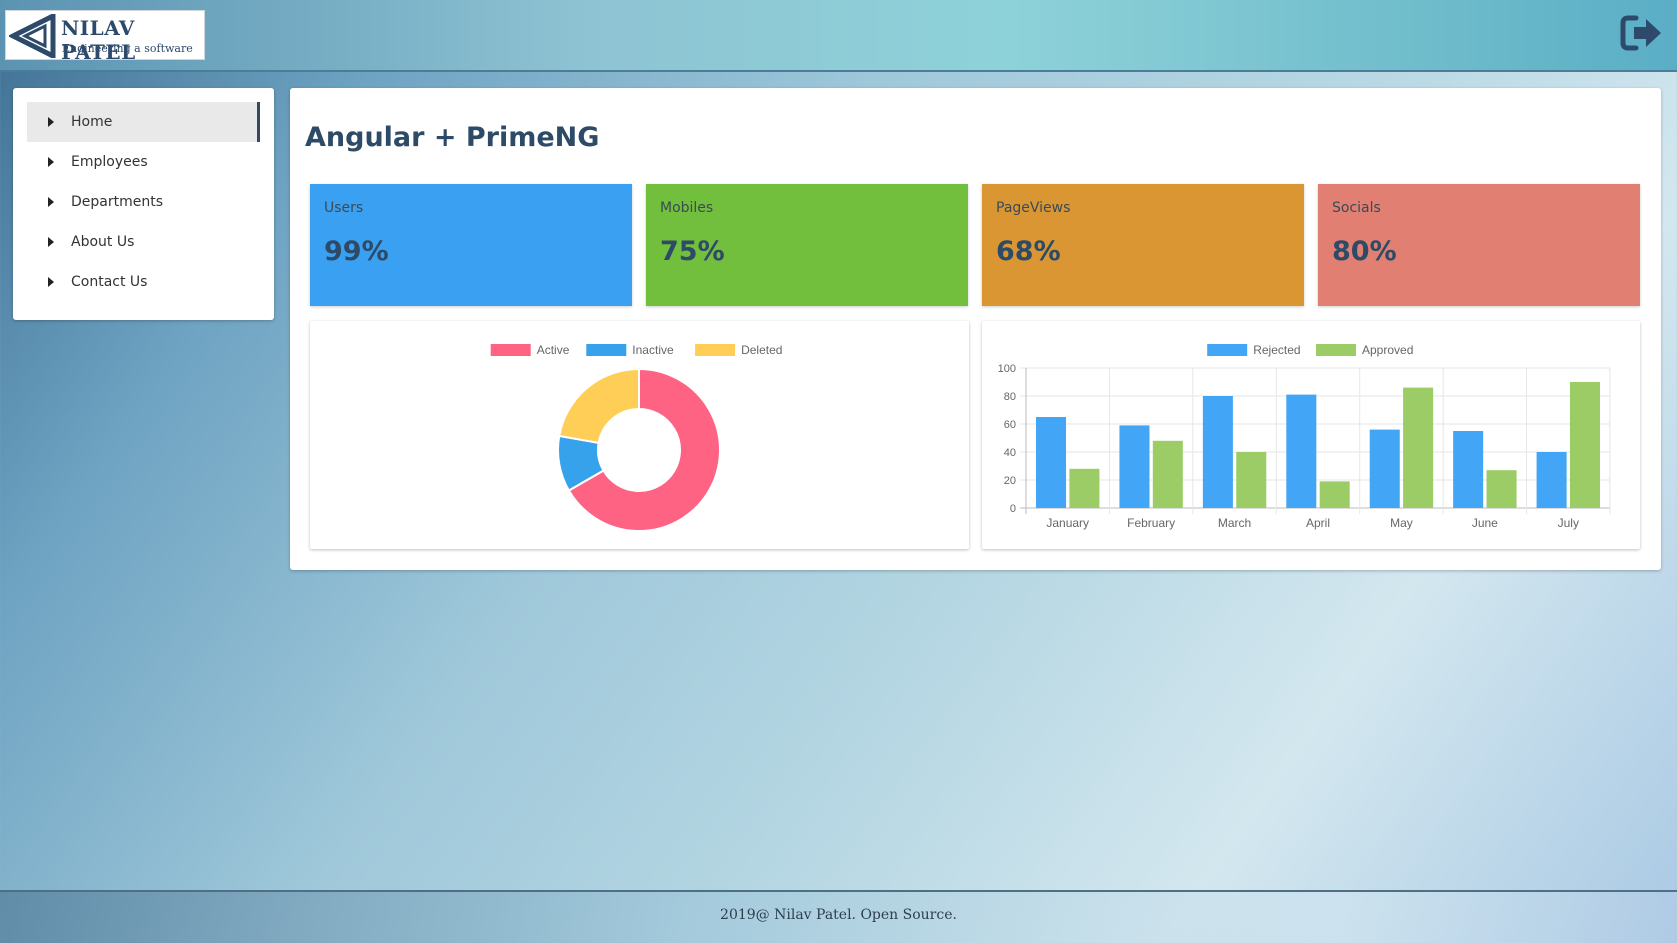 The width and height of the screenshot is (1677, 943). I want to click on logo: NILAV PATEL Engineering a software, so click(105, 37).